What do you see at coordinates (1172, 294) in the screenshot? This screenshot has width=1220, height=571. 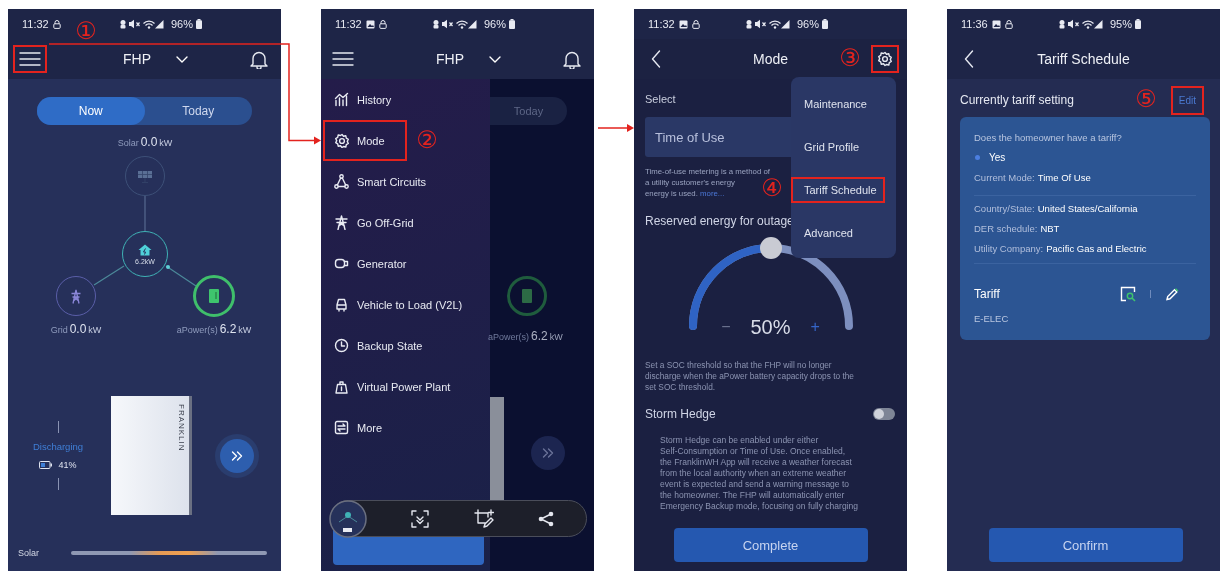 I see `pencil-icon` at bounding box center [1172, 294].